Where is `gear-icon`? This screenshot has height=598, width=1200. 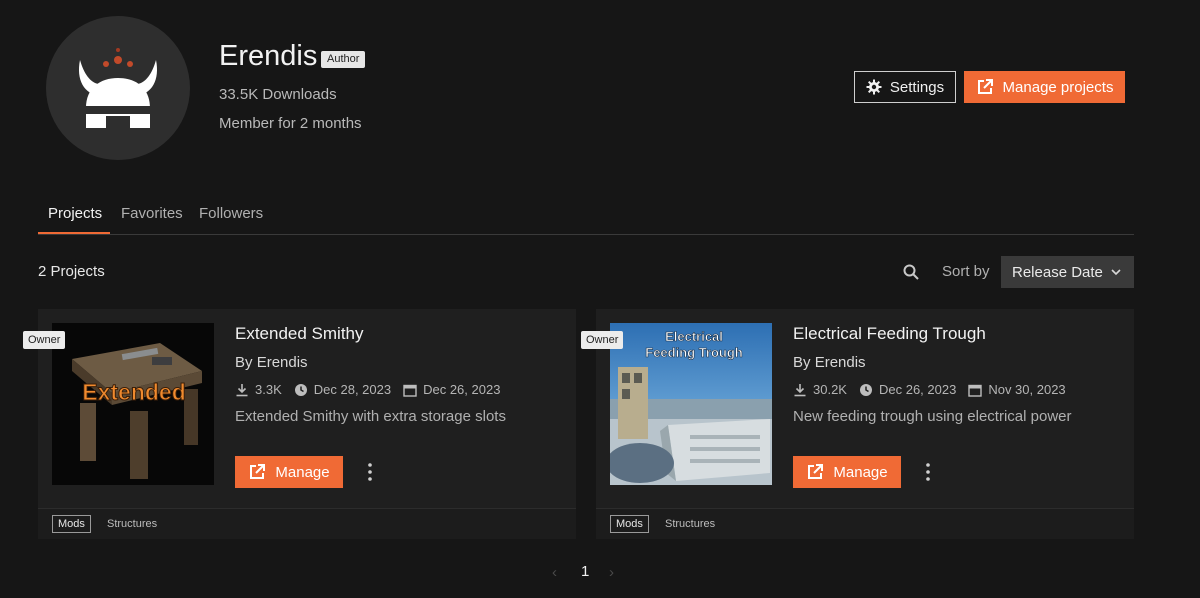 gear-icon is located at coordinates (874, 87).